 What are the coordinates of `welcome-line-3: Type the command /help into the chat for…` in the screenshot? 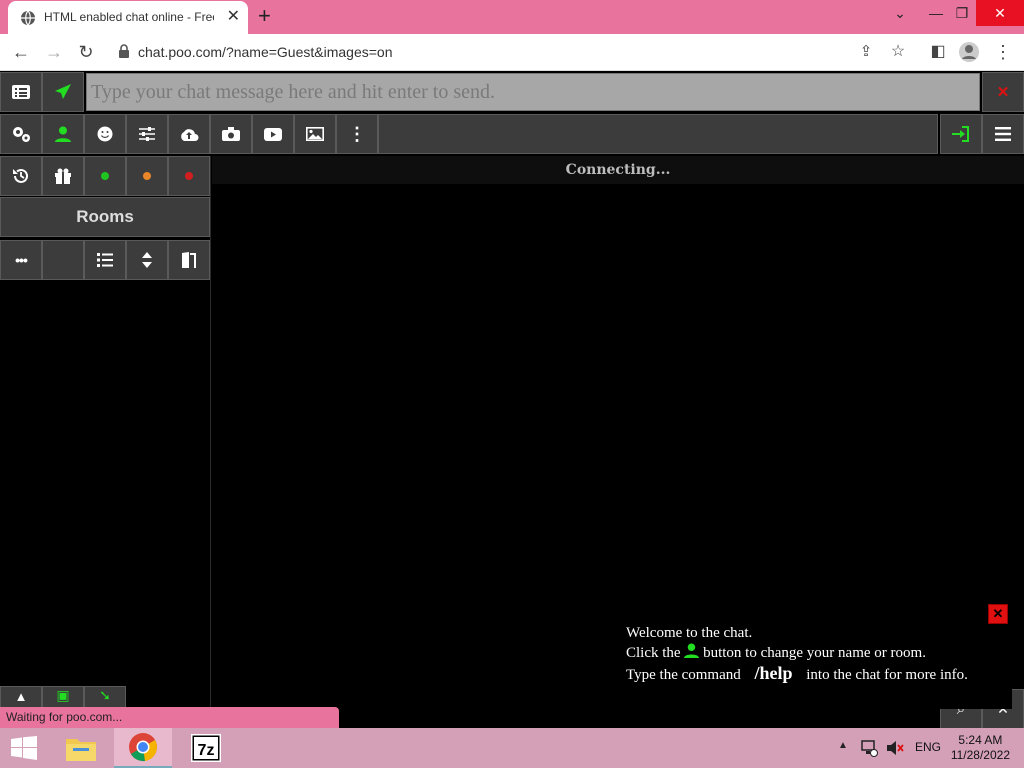 It's located at (812, 674).